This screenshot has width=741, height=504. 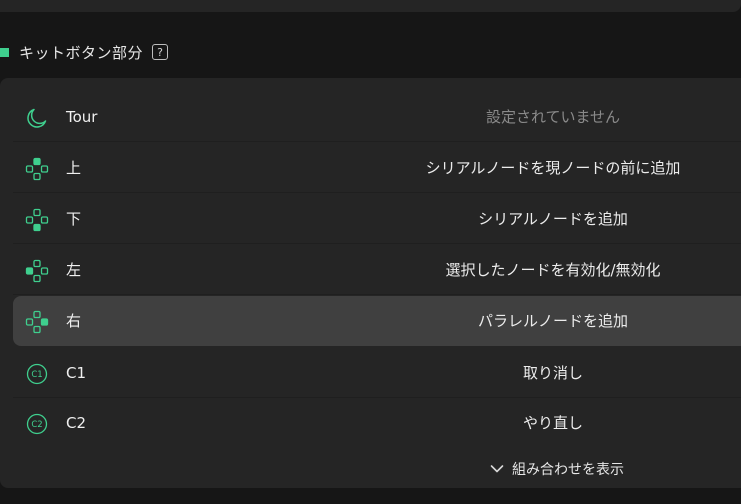 What do you see at coordinates (553, 117) in the screenshot?
I see `row-value: 設定されていません` at bounding box center [553, 117].